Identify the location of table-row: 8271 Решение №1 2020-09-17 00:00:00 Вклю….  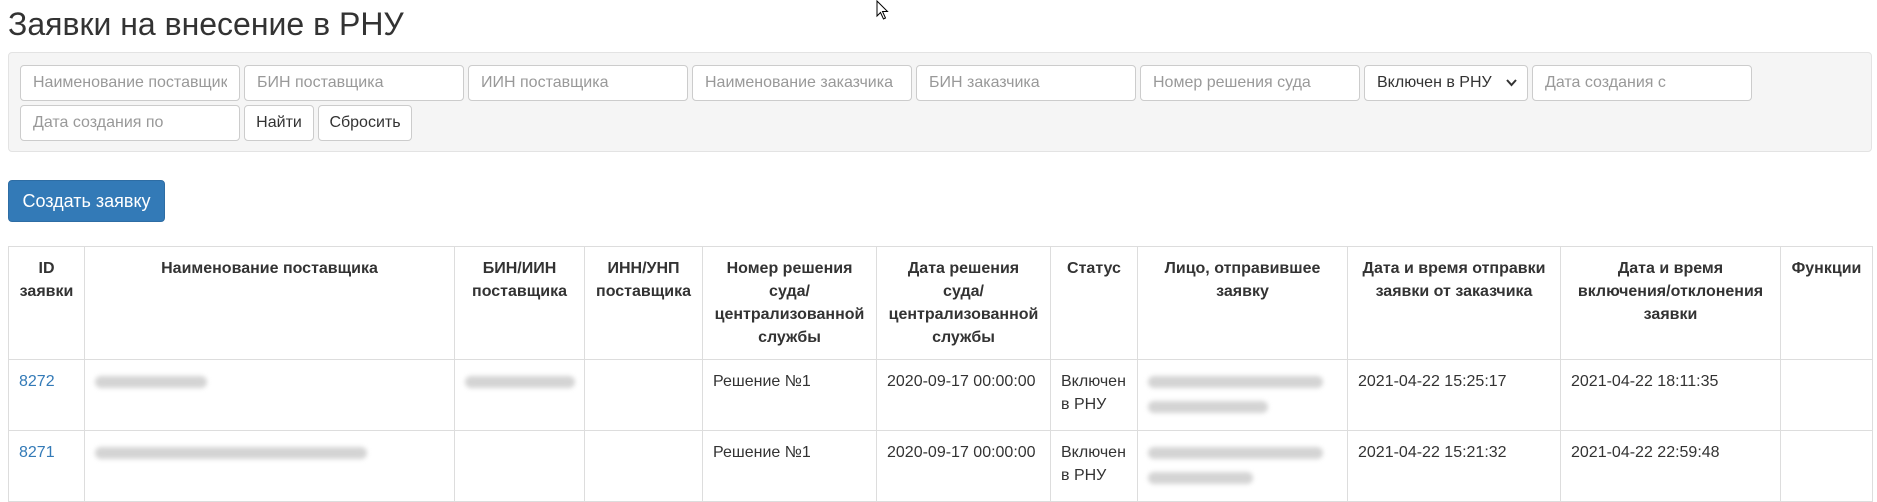
(940, 466).